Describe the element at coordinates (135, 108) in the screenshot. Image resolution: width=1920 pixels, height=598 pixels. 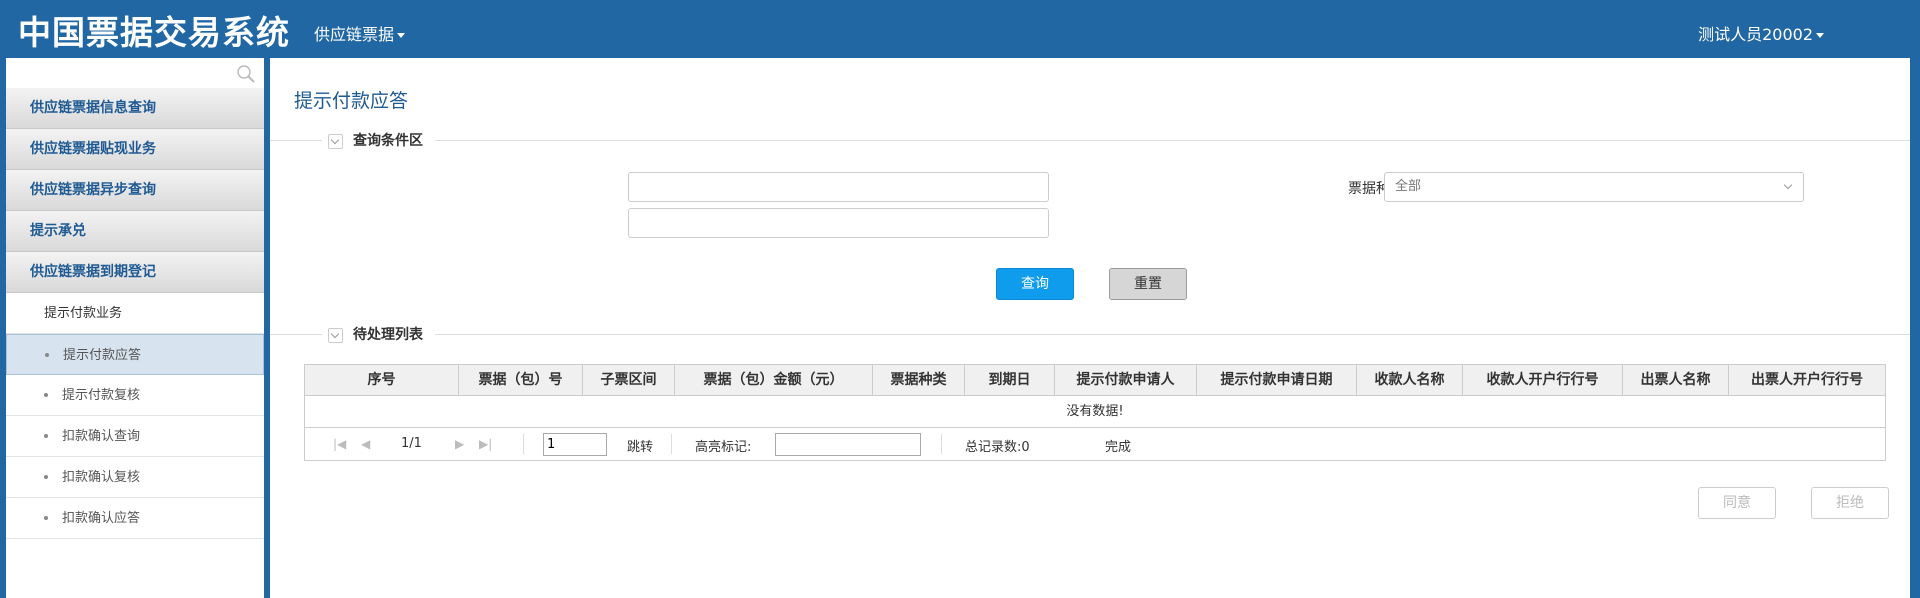
I see `nav-group-bill-info-query: 供应链票据信息查询` at that location.